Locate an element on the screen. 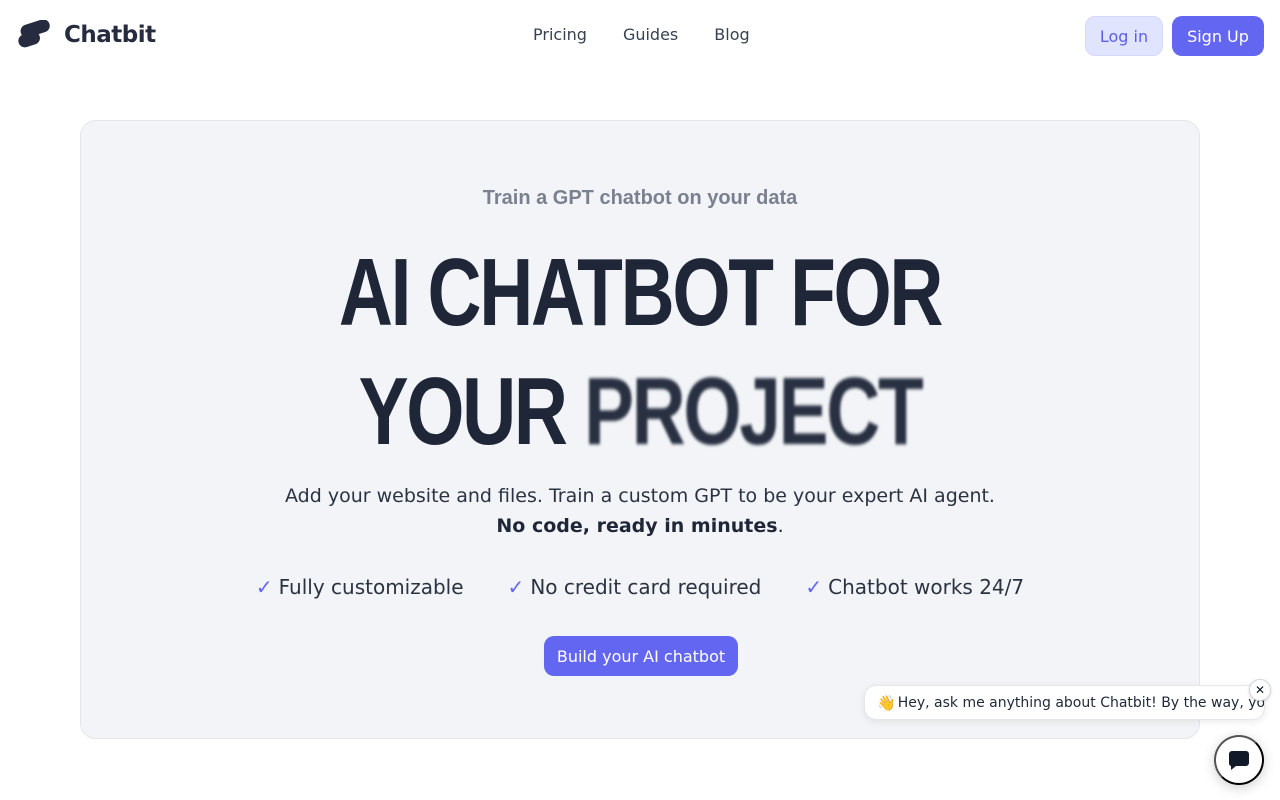 This screenshot has width=1280, height=800. main-nav: Pricing Guides Blog is located at coordinates (641, 34).